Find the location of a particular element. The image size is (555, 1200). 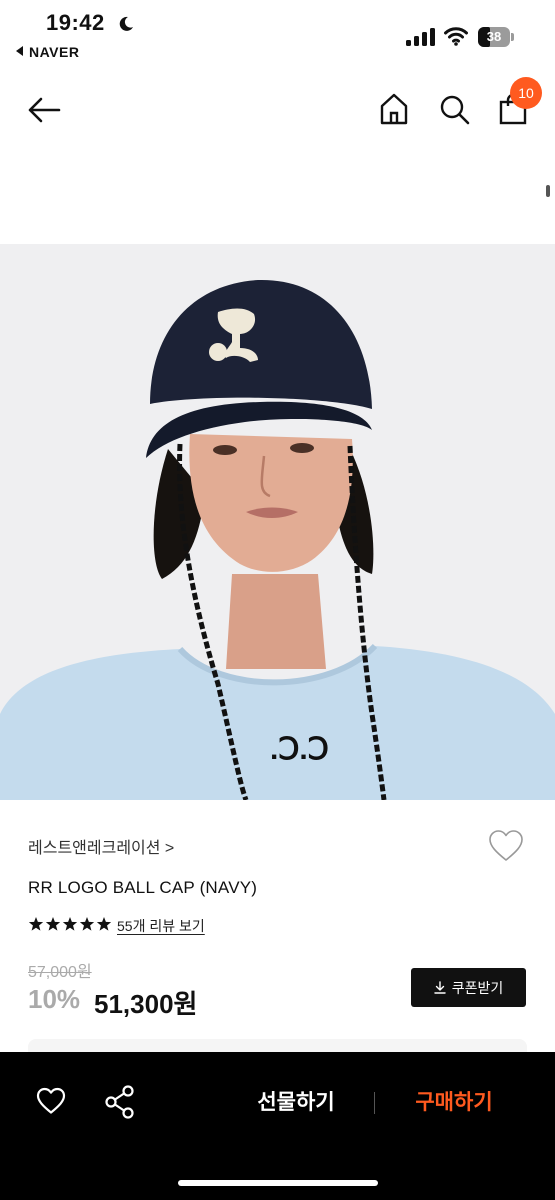

product-title: RR LOGO BALL CAP (NAVY) is located at coordinates (143, 887).